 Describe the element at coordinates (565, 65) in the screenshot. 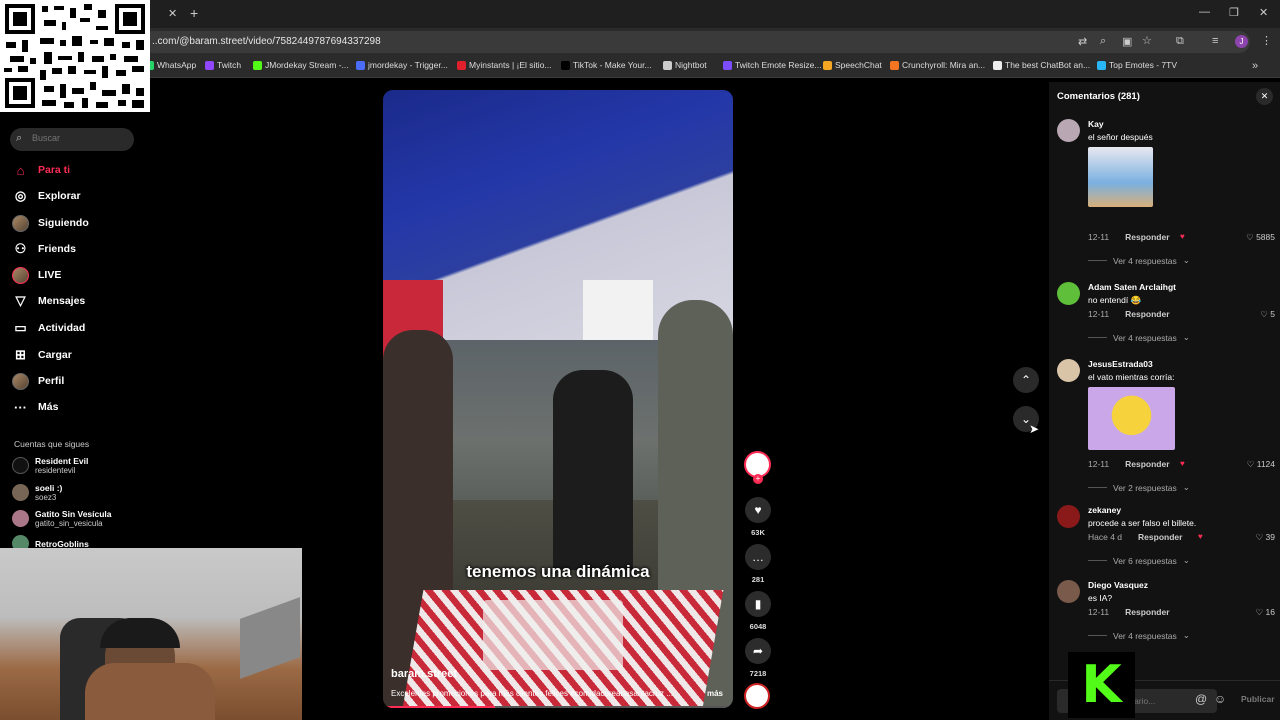

I see `bookmark-favicon-icon` at that location.